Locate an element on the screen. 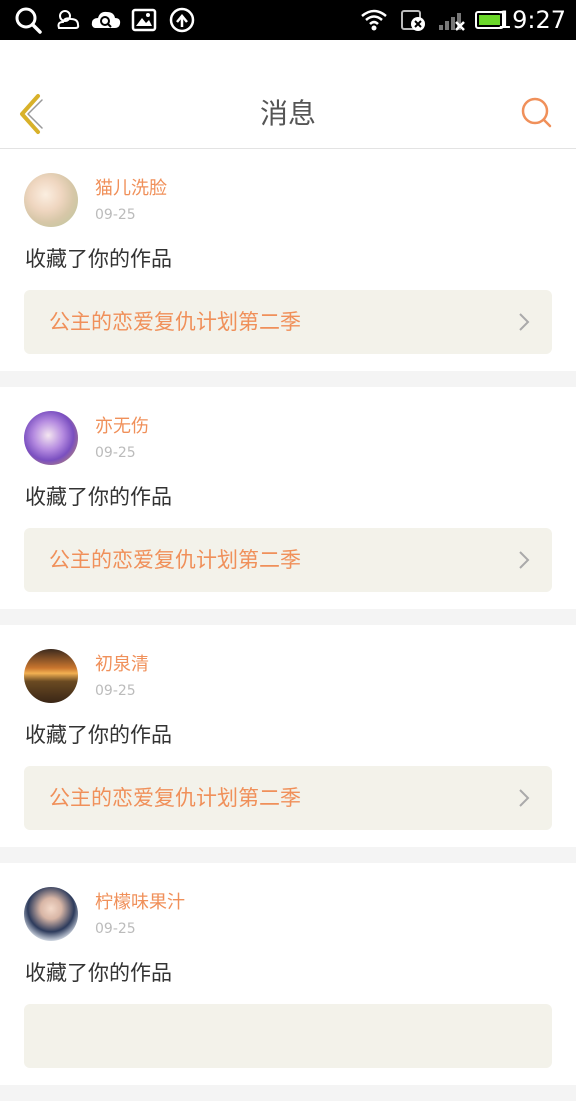 The image size is (576, 1101). user-name: 初泉清 is located at coordinates (122, 665).